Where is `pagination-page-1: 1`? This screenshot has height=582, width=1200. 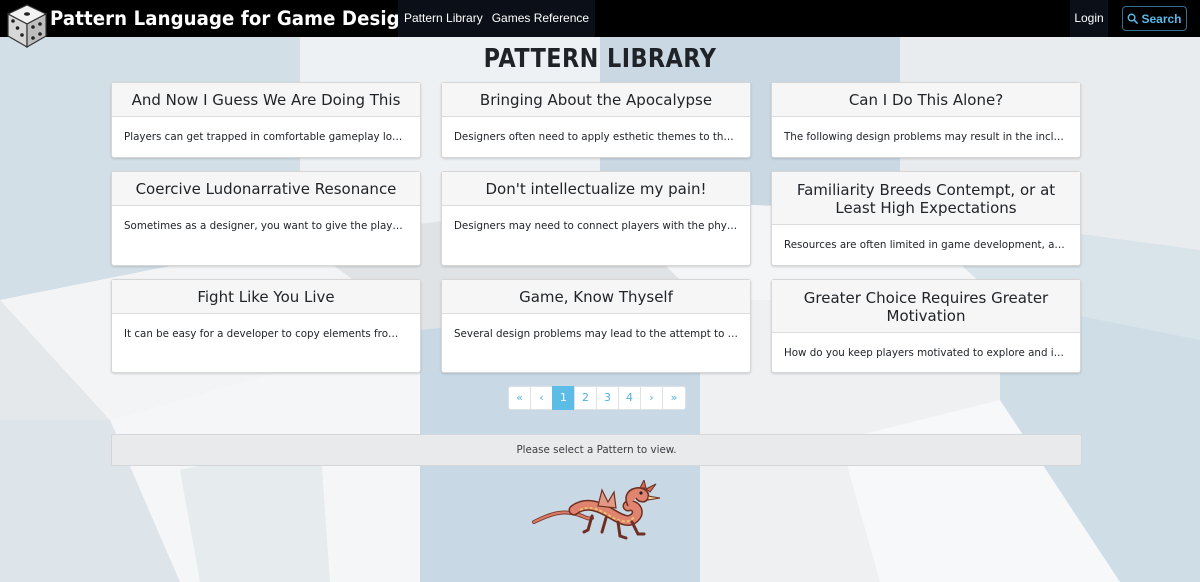 pagination-page-1: 1 is located at coordinates (563, 398).